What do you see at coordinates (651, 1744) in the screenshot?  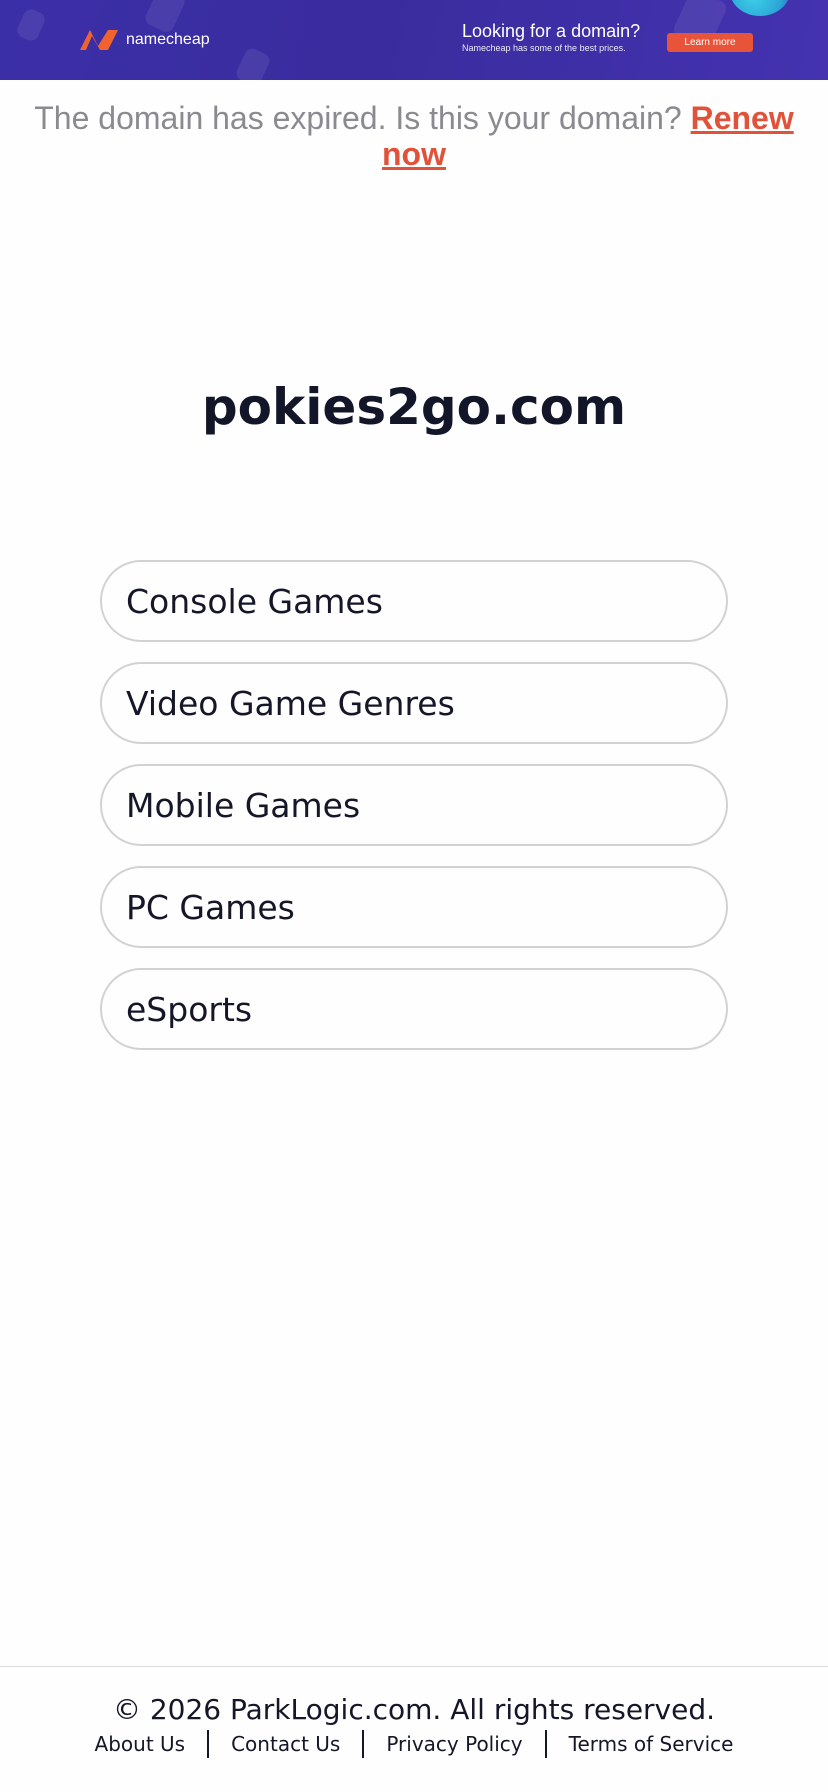 I see `footer-link-terms-of-service: Terms of Service` at bounding box center [651, 1744].